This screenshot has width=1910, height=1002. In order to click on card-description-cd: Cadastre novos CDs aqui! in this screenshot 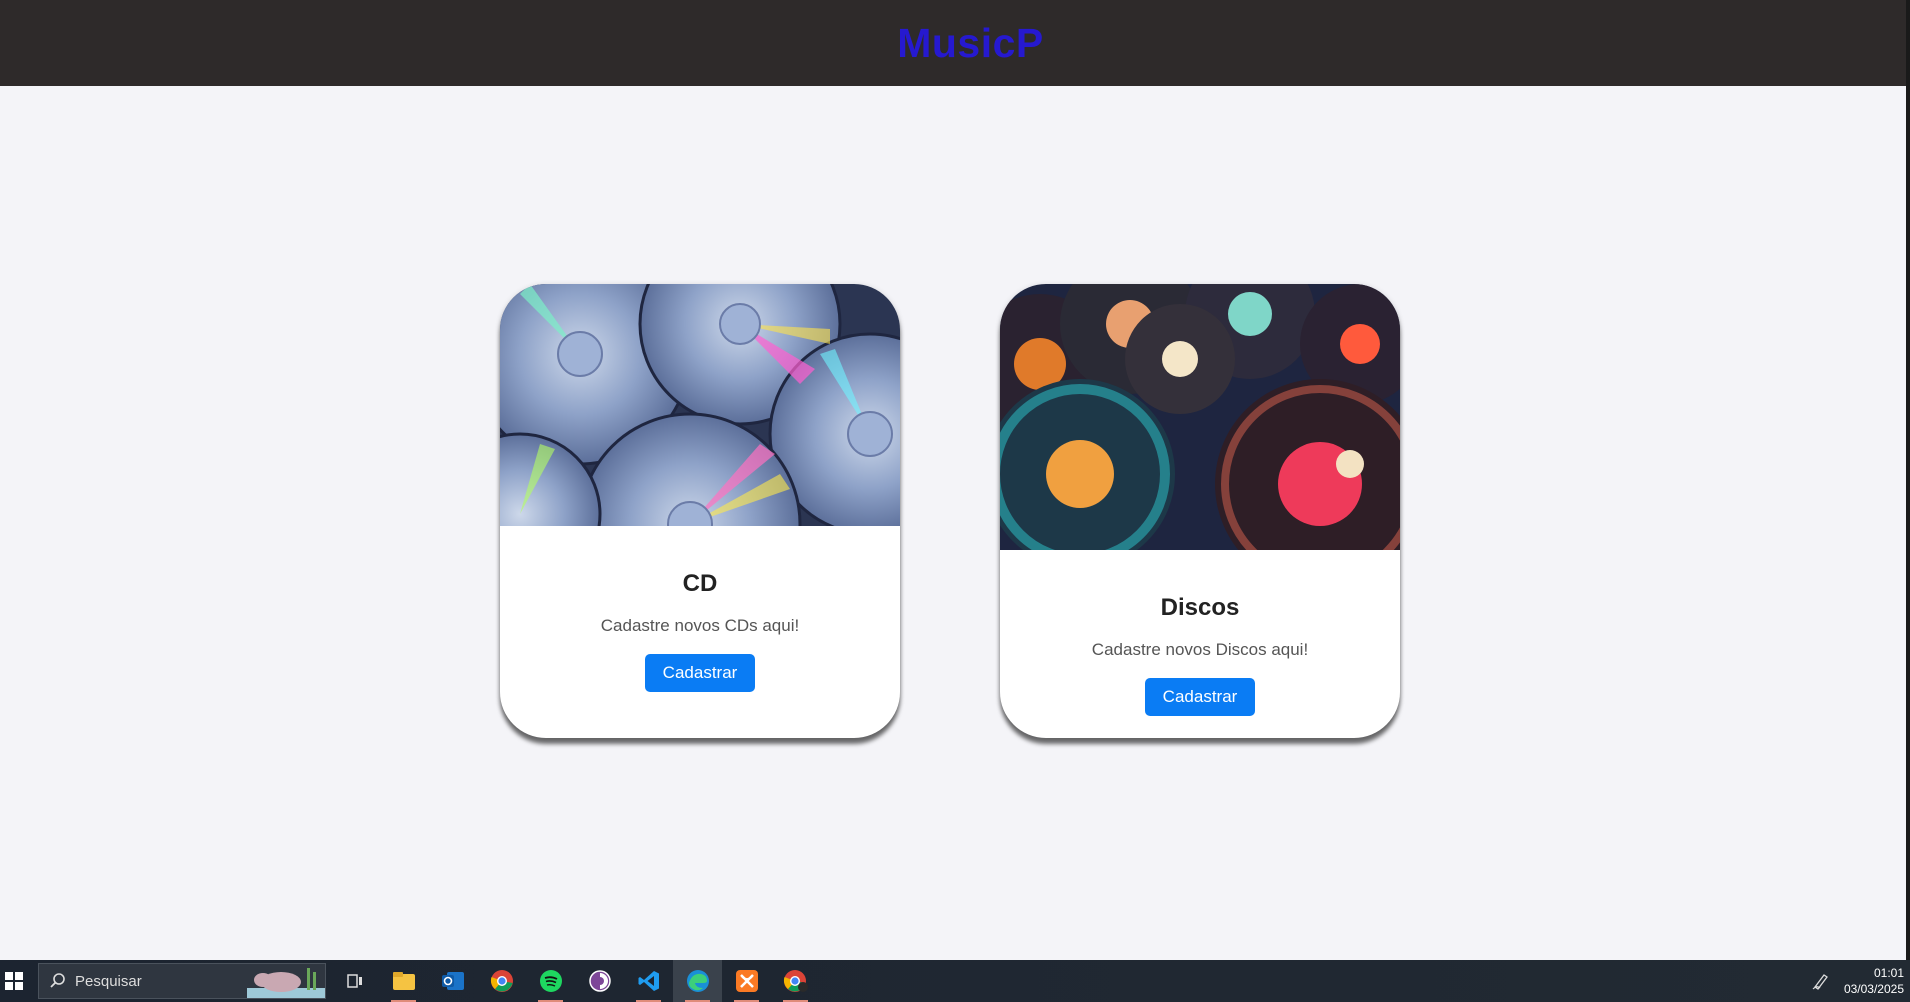, I will do `click(700, 625)`.